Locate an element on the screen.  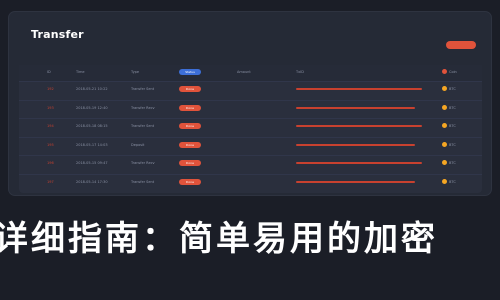
table-row: 192 2018-05-21 10:22 Transfer Sent Done BTC is located at coordinates (250, 90).